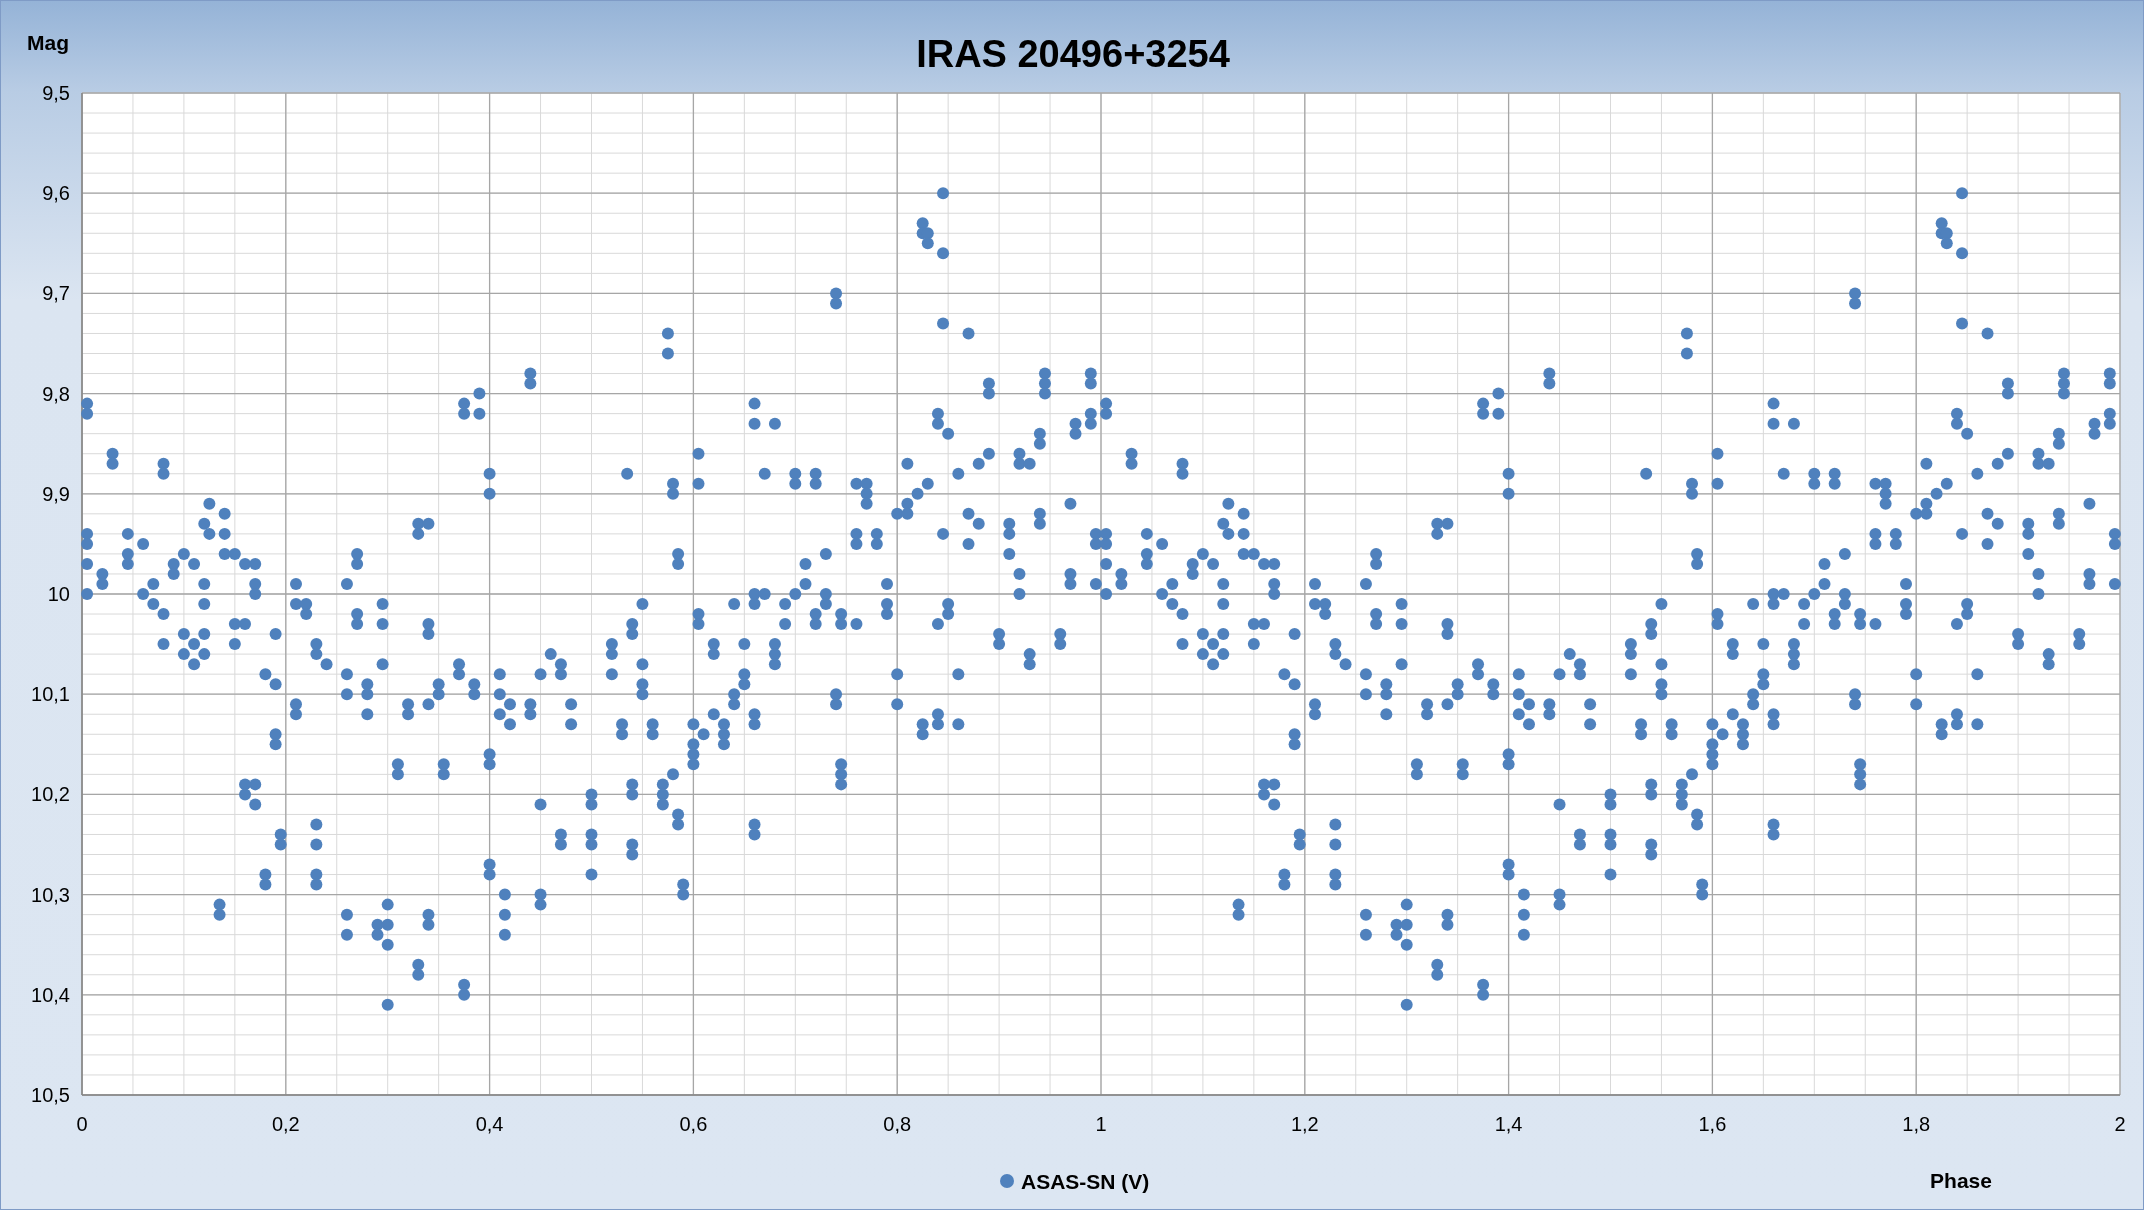  What do you see at coordinates (50, 1095) in the screenshot?
I see `tick-label: 10,5` at bounding box center [50, 1095].